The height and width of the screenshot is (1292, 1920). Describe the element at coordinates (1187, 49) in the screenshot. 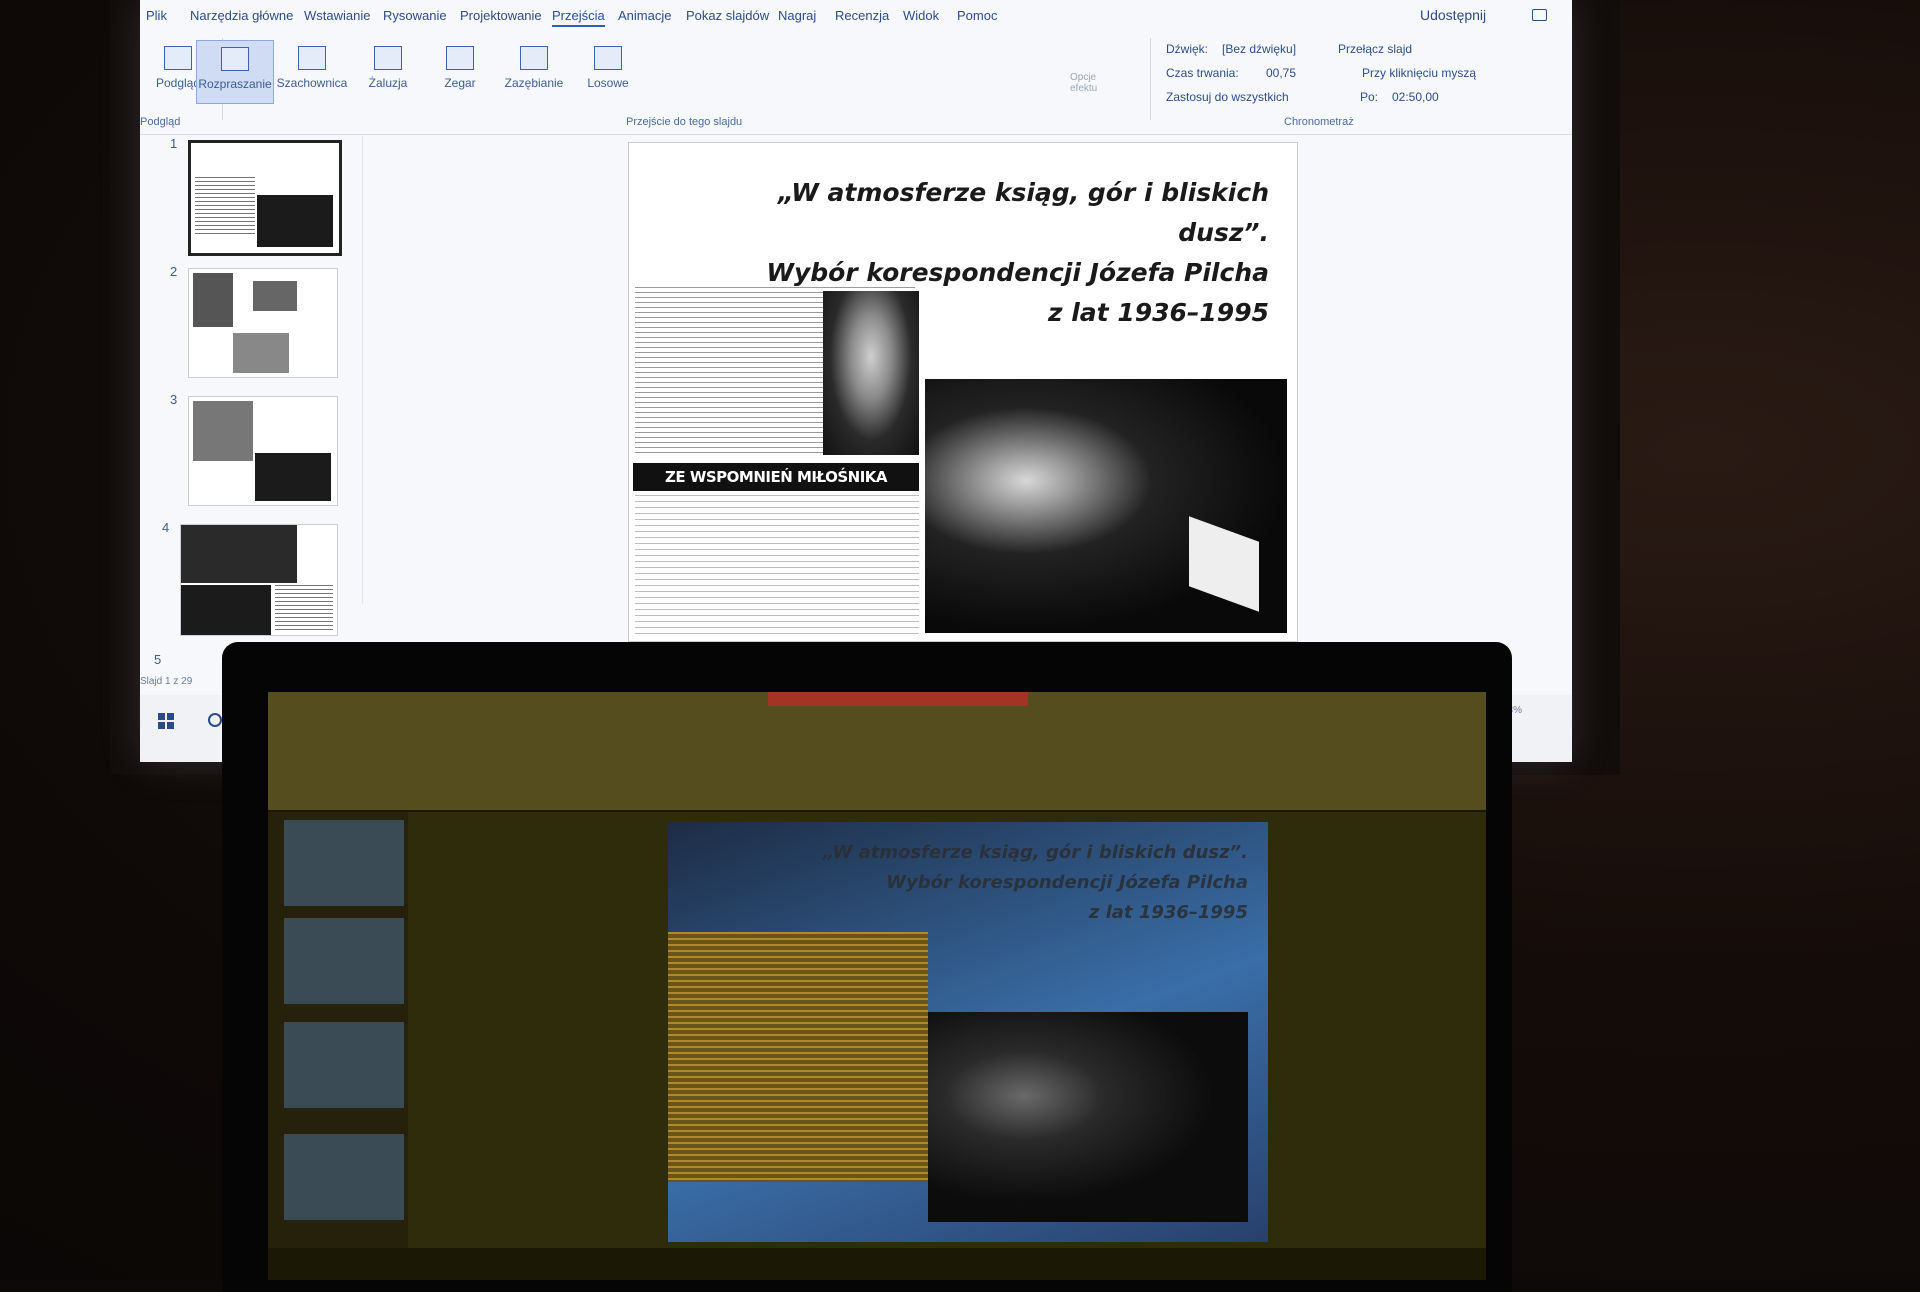

I see `sound-label: Dźwięk:` at that location.